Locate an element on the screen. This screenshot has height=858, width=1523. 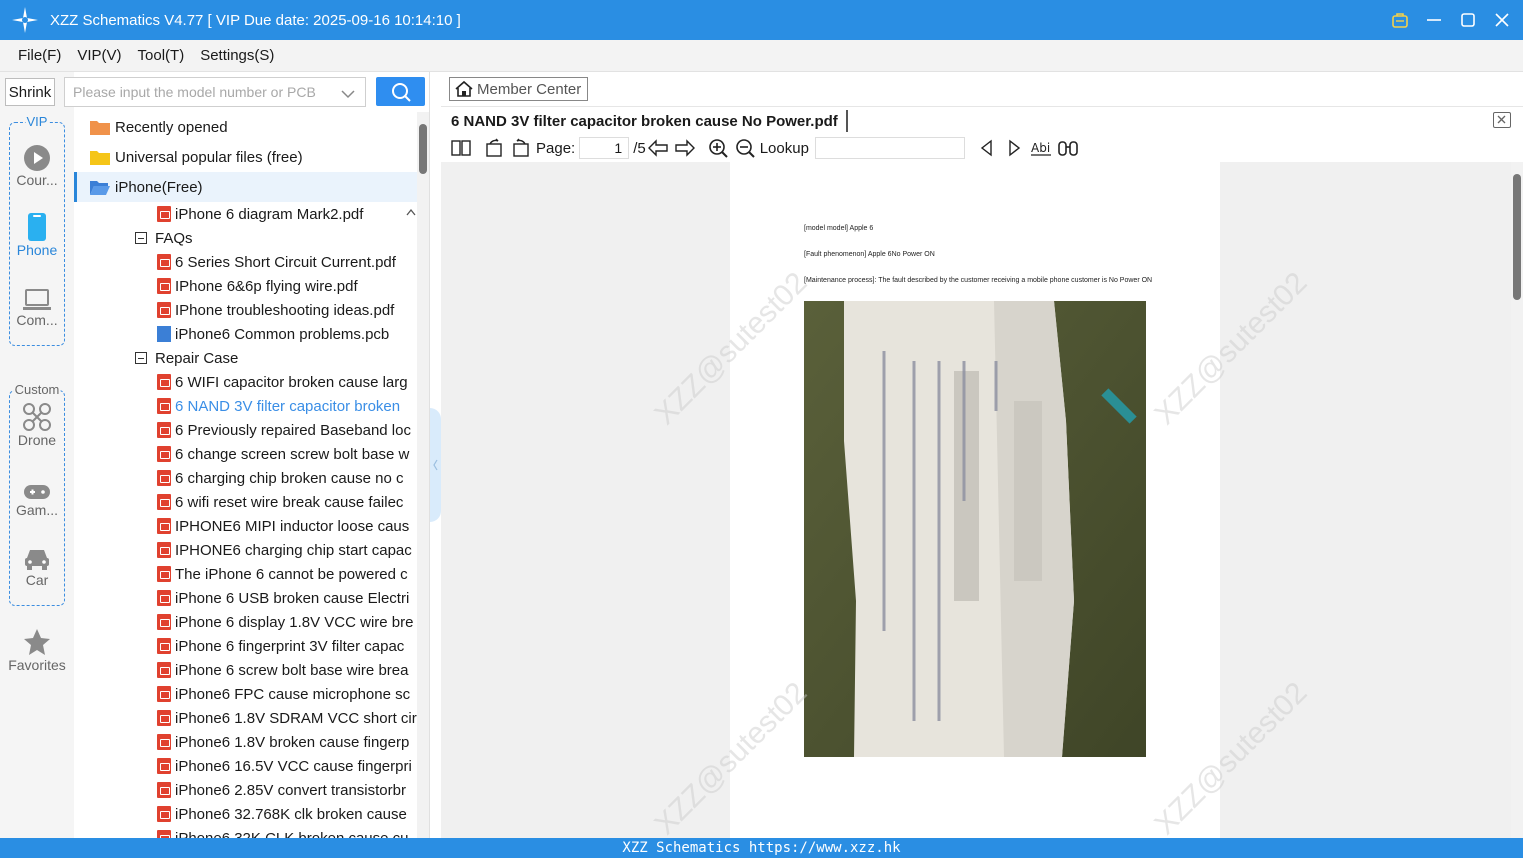
tree-file: IPHONE6 charging chip start capac is located at coordinates (246, 550).